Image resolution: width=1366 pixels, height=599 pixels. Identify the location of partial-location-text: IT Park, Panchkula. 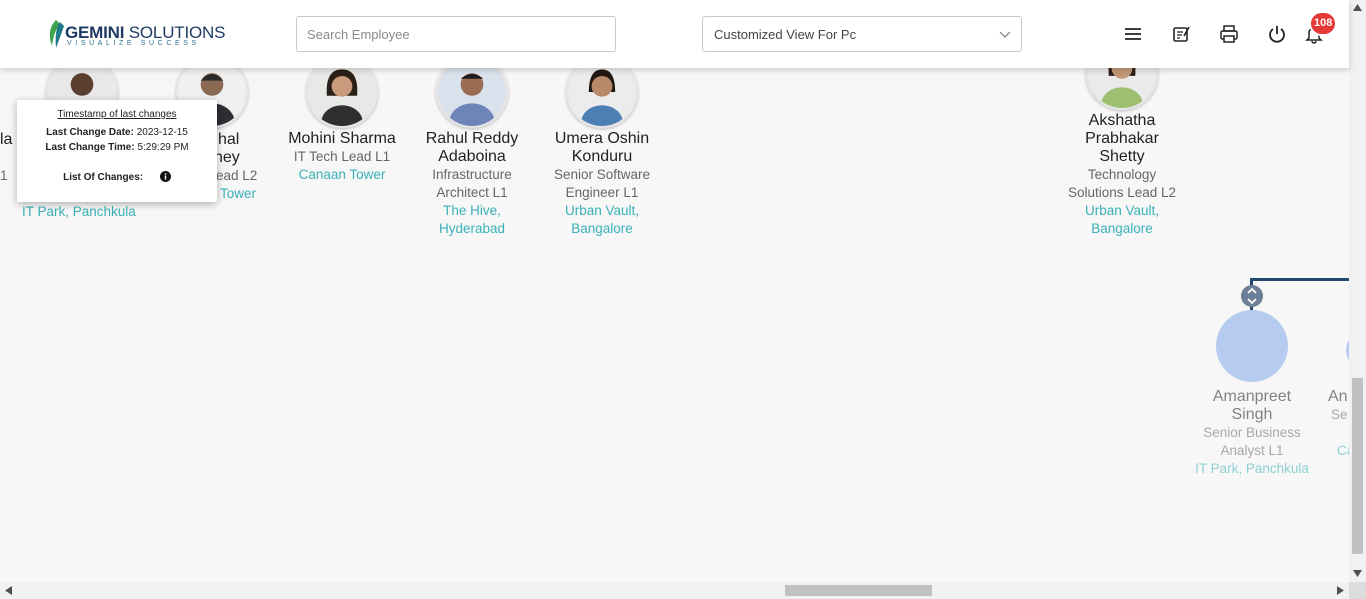
(79, 211).